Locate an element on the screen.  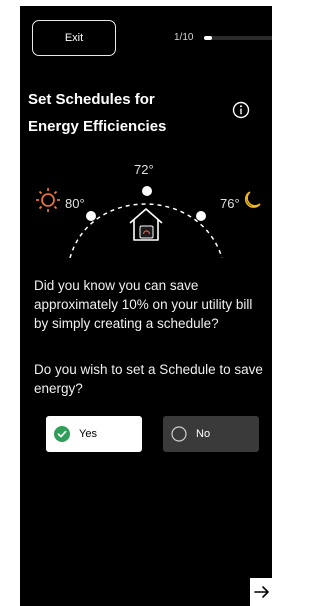
schedule-diagram: 80° 72° 76° is located at coordinates (148, 210).